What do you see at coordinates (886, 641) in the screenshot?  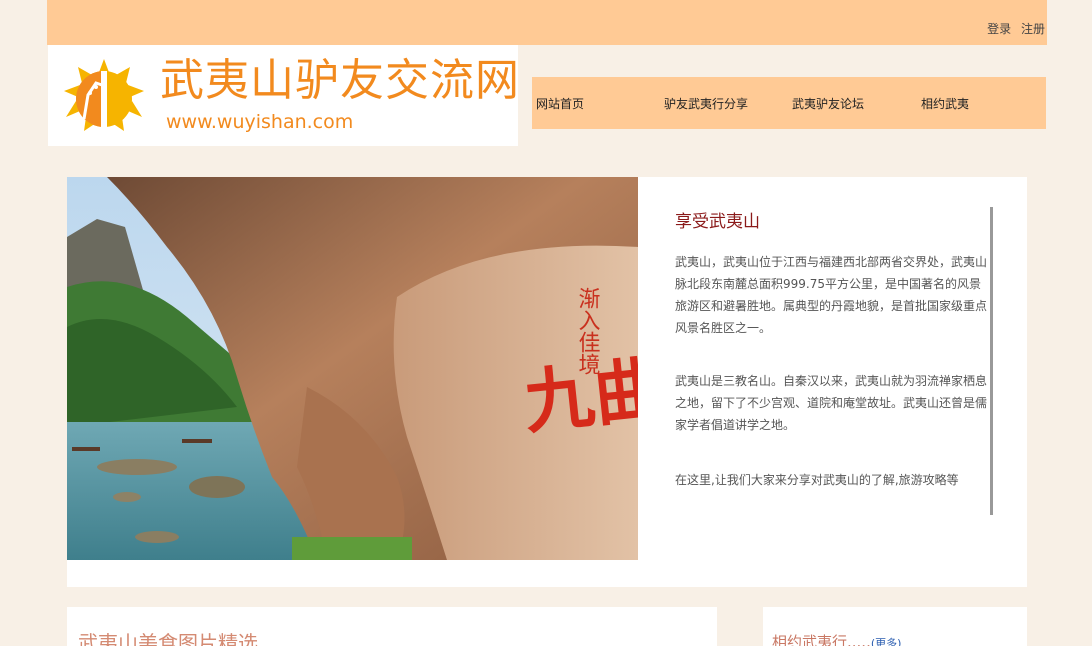 I see `meetup-more-link: (更多)` at bounding box center [886, 641].